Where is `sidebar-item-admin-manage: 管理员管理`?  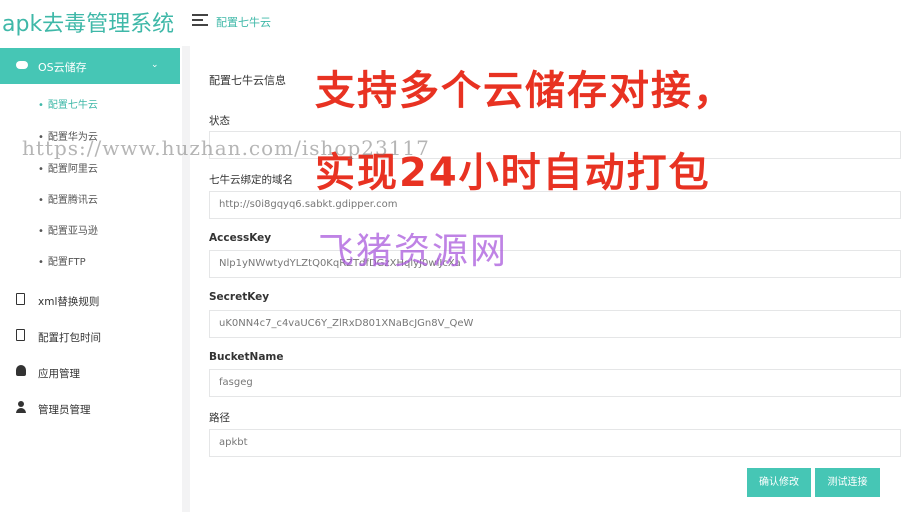
sidebar-item-admin-manage: 管理员管理 is located at coordinates (96, 409).